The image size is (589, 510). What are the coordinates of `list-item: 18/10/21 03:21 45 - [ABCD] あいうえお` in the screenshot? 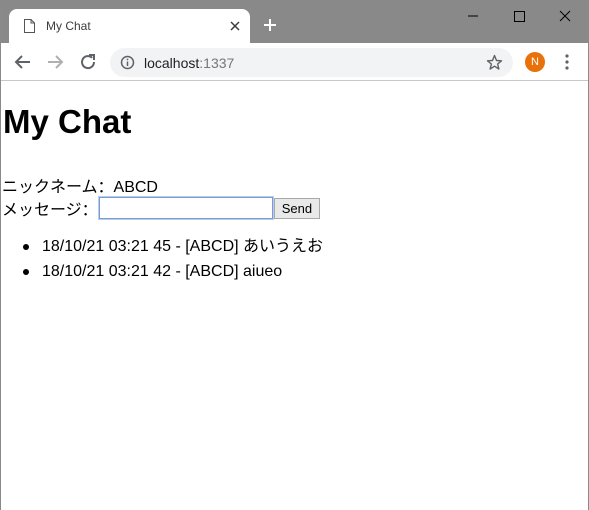 It's located at (173, 248).